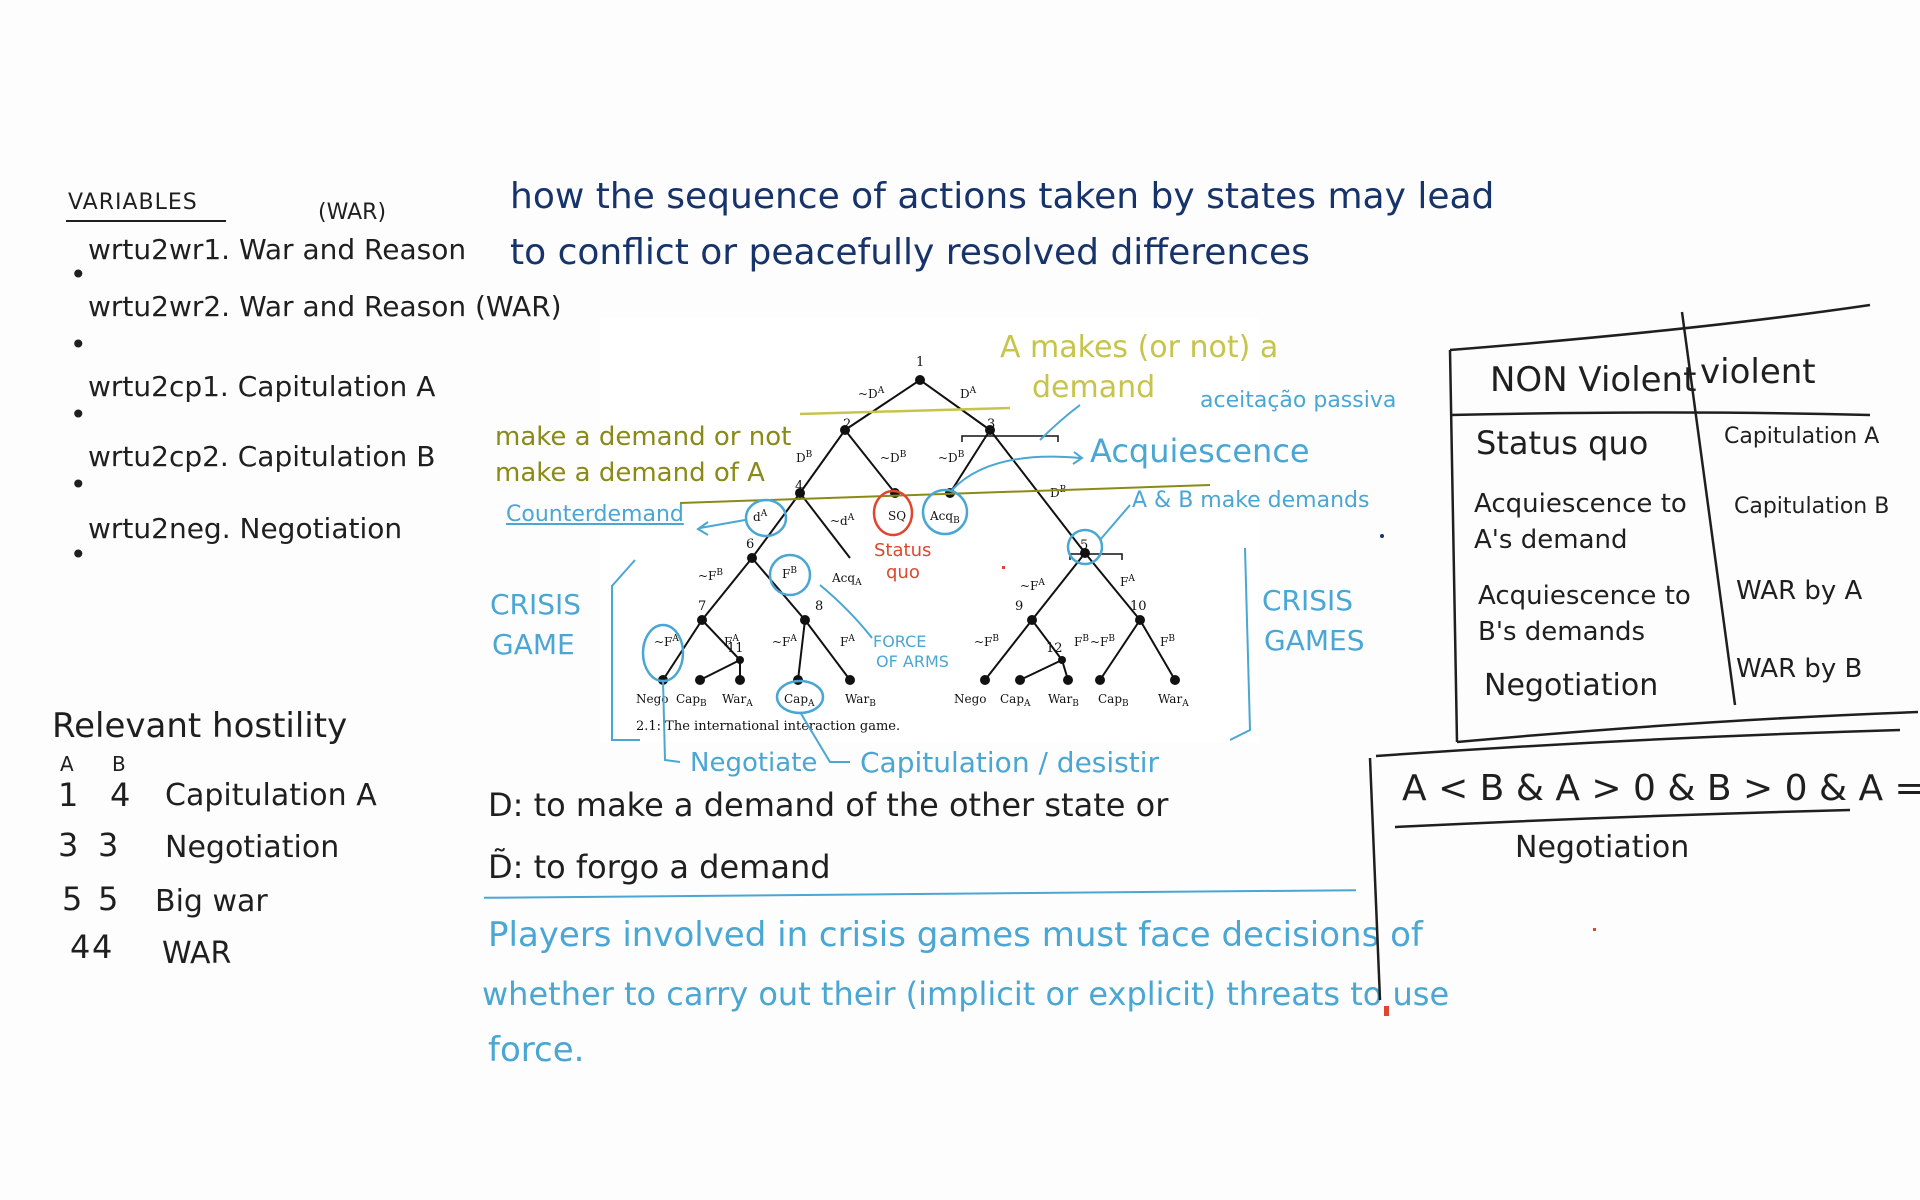 The image size is (1920, 1200). I want to click on annotation-capitulation: Capitulation / desistir, so click(1010, 762).